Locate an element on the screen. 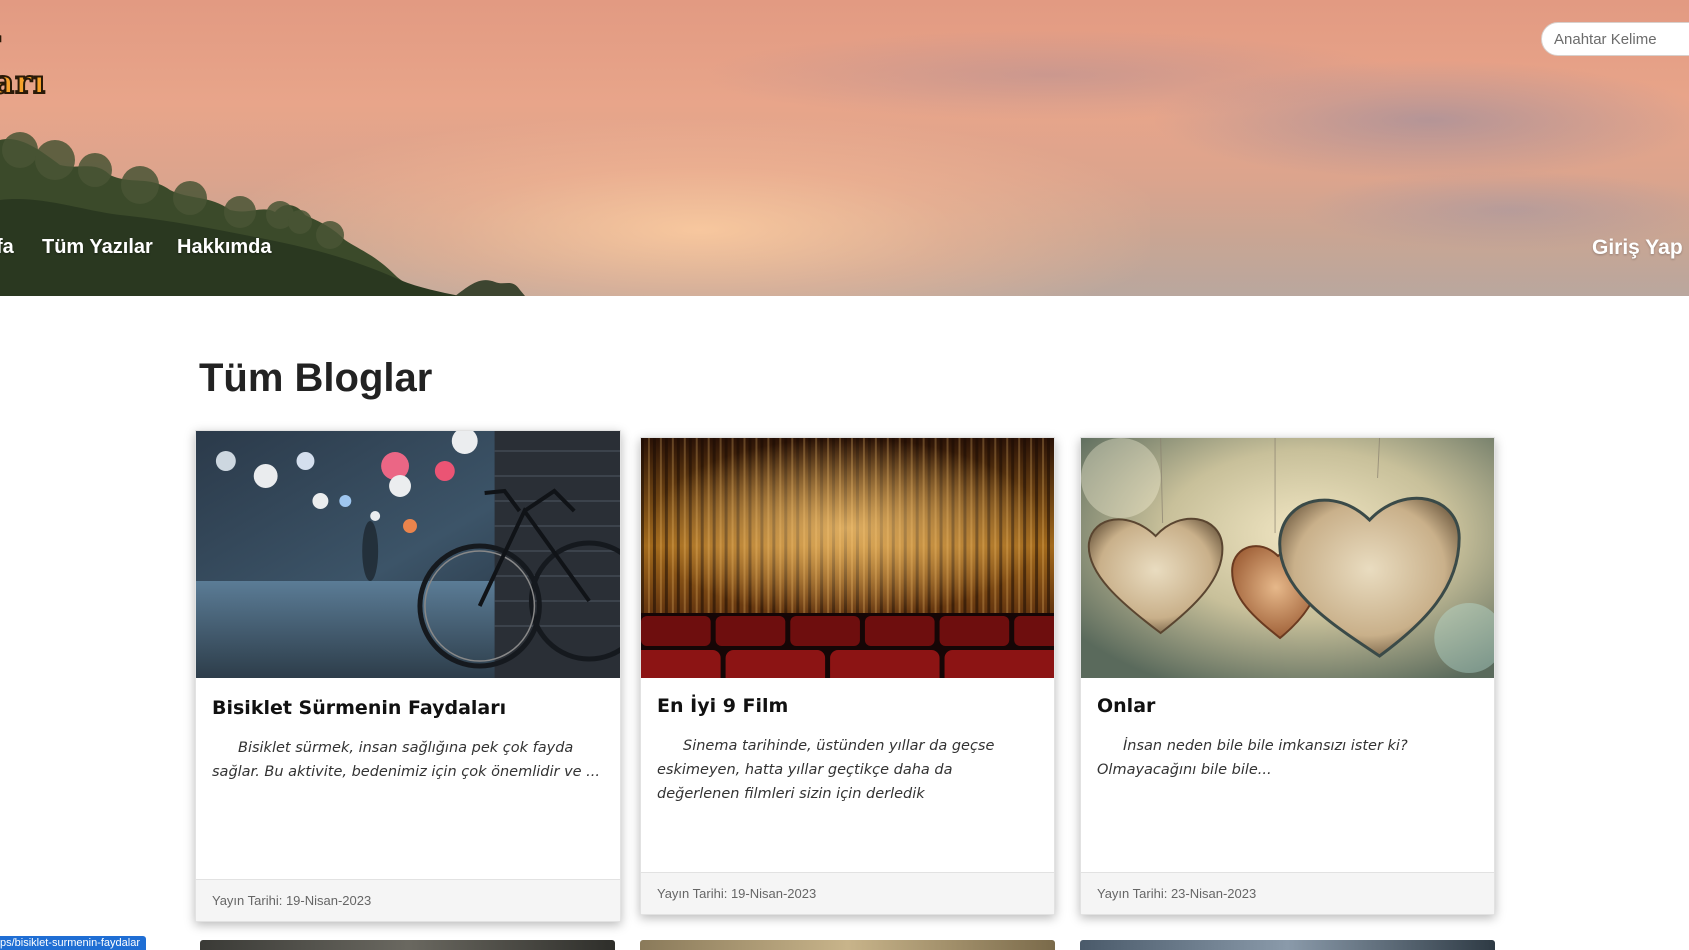  card-title: Bisiklet Sürmenin Faydaları is located at coordinates (359, 708).